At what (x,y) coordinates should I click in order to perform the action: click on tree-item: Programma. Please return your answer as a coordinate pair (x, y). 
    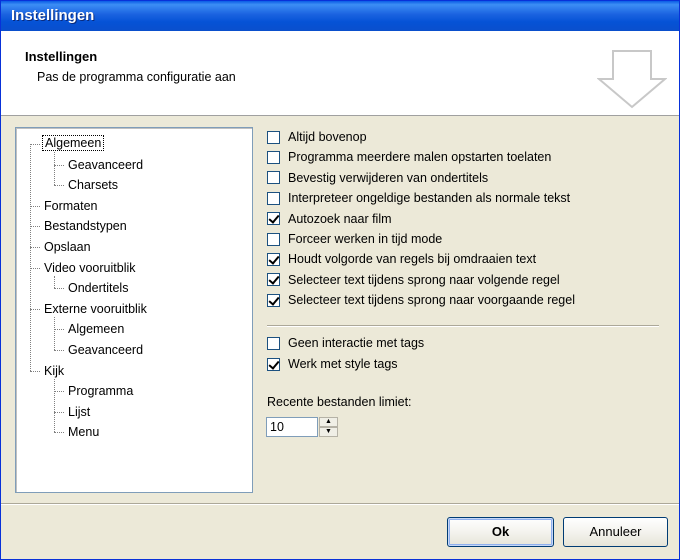
    Looking at the image, I should click on (100, 391).